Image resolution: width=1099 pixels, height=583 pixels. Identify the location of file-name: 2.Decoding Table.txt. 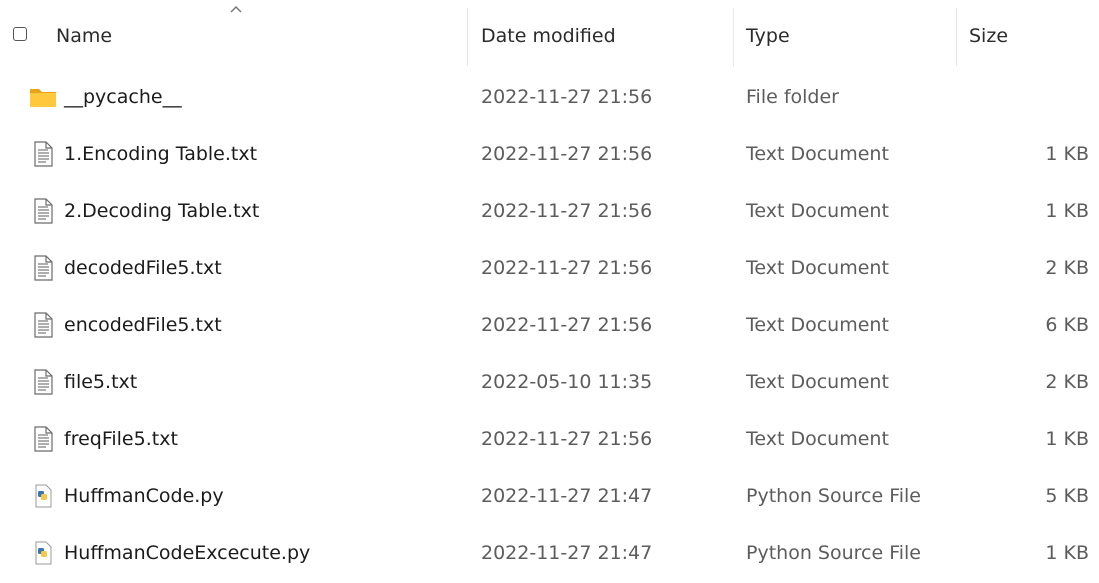
(162, 211).